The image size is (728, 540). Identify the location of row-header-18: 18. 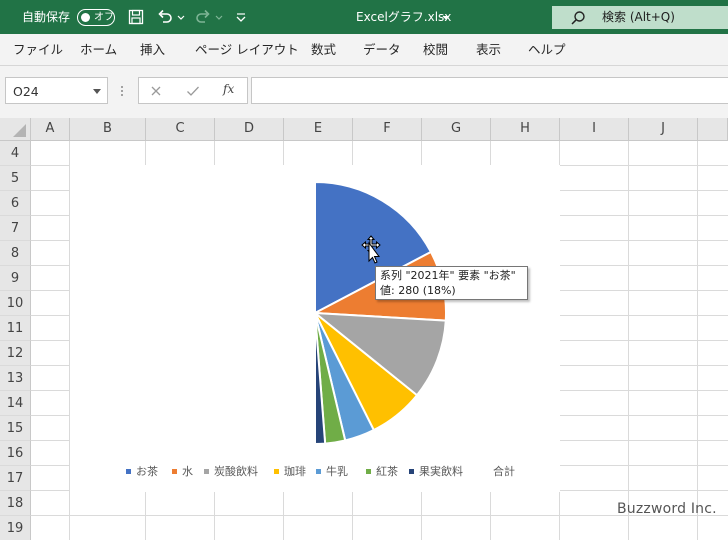
(15, 503).